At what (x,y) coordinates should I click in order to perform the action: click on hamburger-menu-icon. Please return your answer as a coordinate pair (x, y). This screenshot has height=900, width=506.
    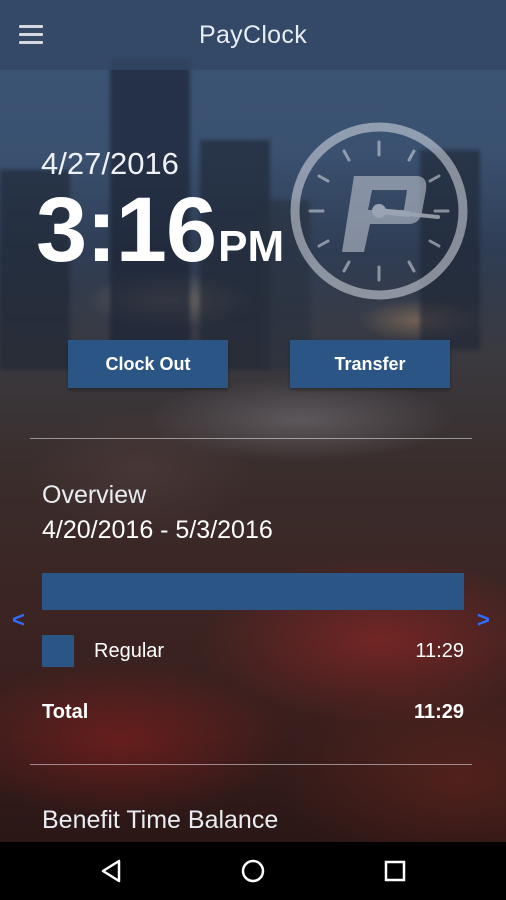
    Looking at the image, I should click on (31, 35).